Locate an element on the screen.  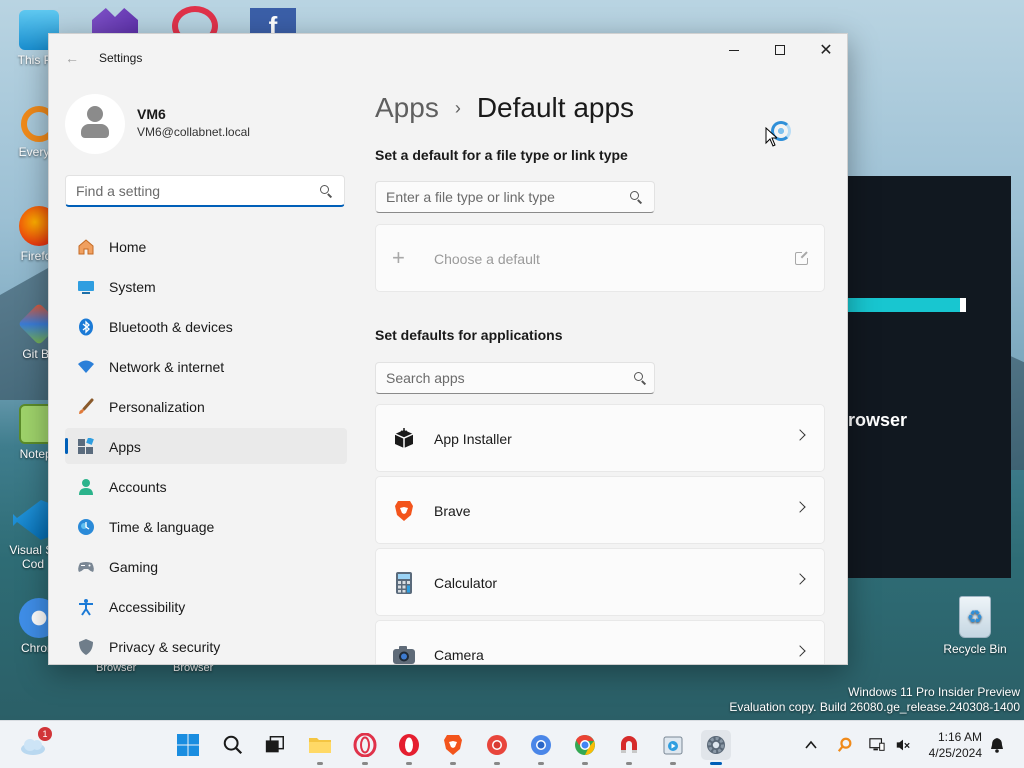
bluetooth-icon is located at coordinates (86, 327).